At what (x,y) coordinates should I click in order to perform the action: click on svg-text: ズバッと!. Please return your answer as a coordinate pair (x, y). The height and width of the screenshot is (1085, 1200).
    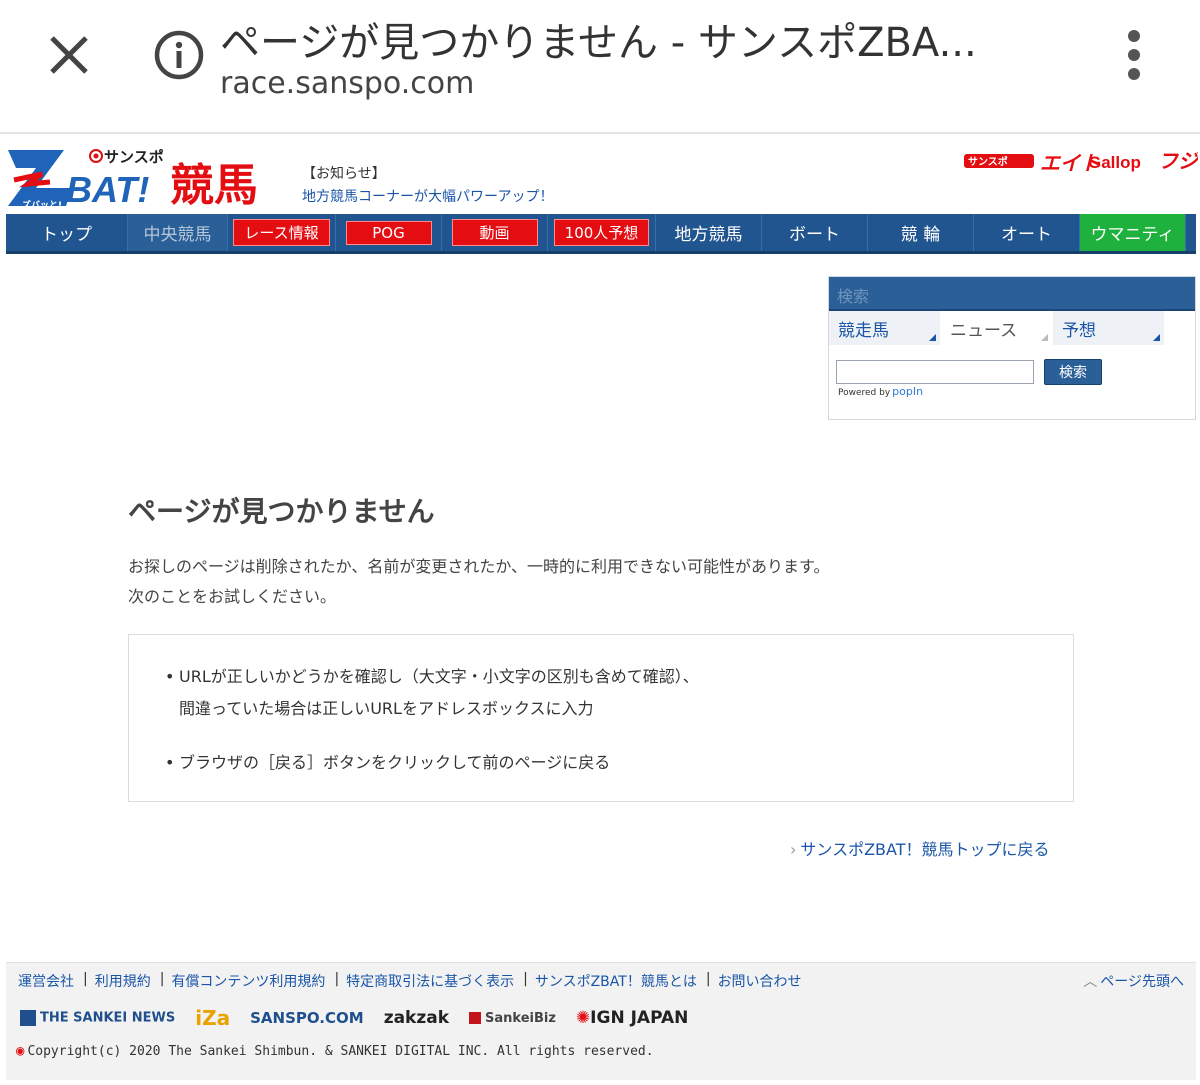
    Looking at the image, I should click on (42, 205).